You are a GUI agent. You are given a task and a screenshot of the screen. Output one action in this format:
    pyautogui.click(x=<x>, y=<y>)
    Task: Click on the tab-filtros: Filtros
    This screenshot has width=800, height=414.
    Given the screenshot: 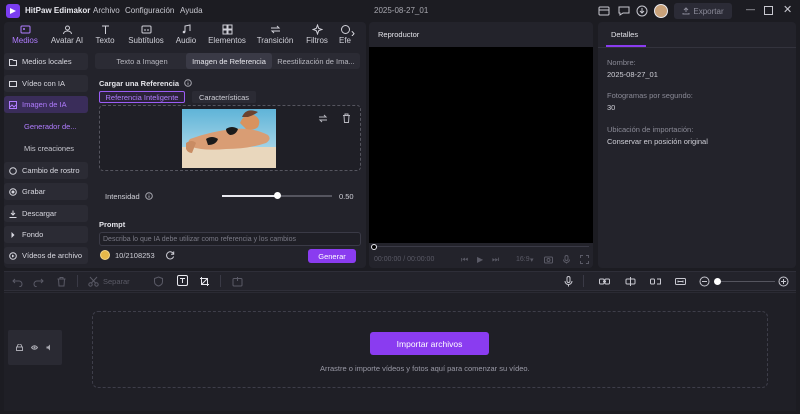 What is the action you would take?
    pyautogui.click(x=317, y=35)
    